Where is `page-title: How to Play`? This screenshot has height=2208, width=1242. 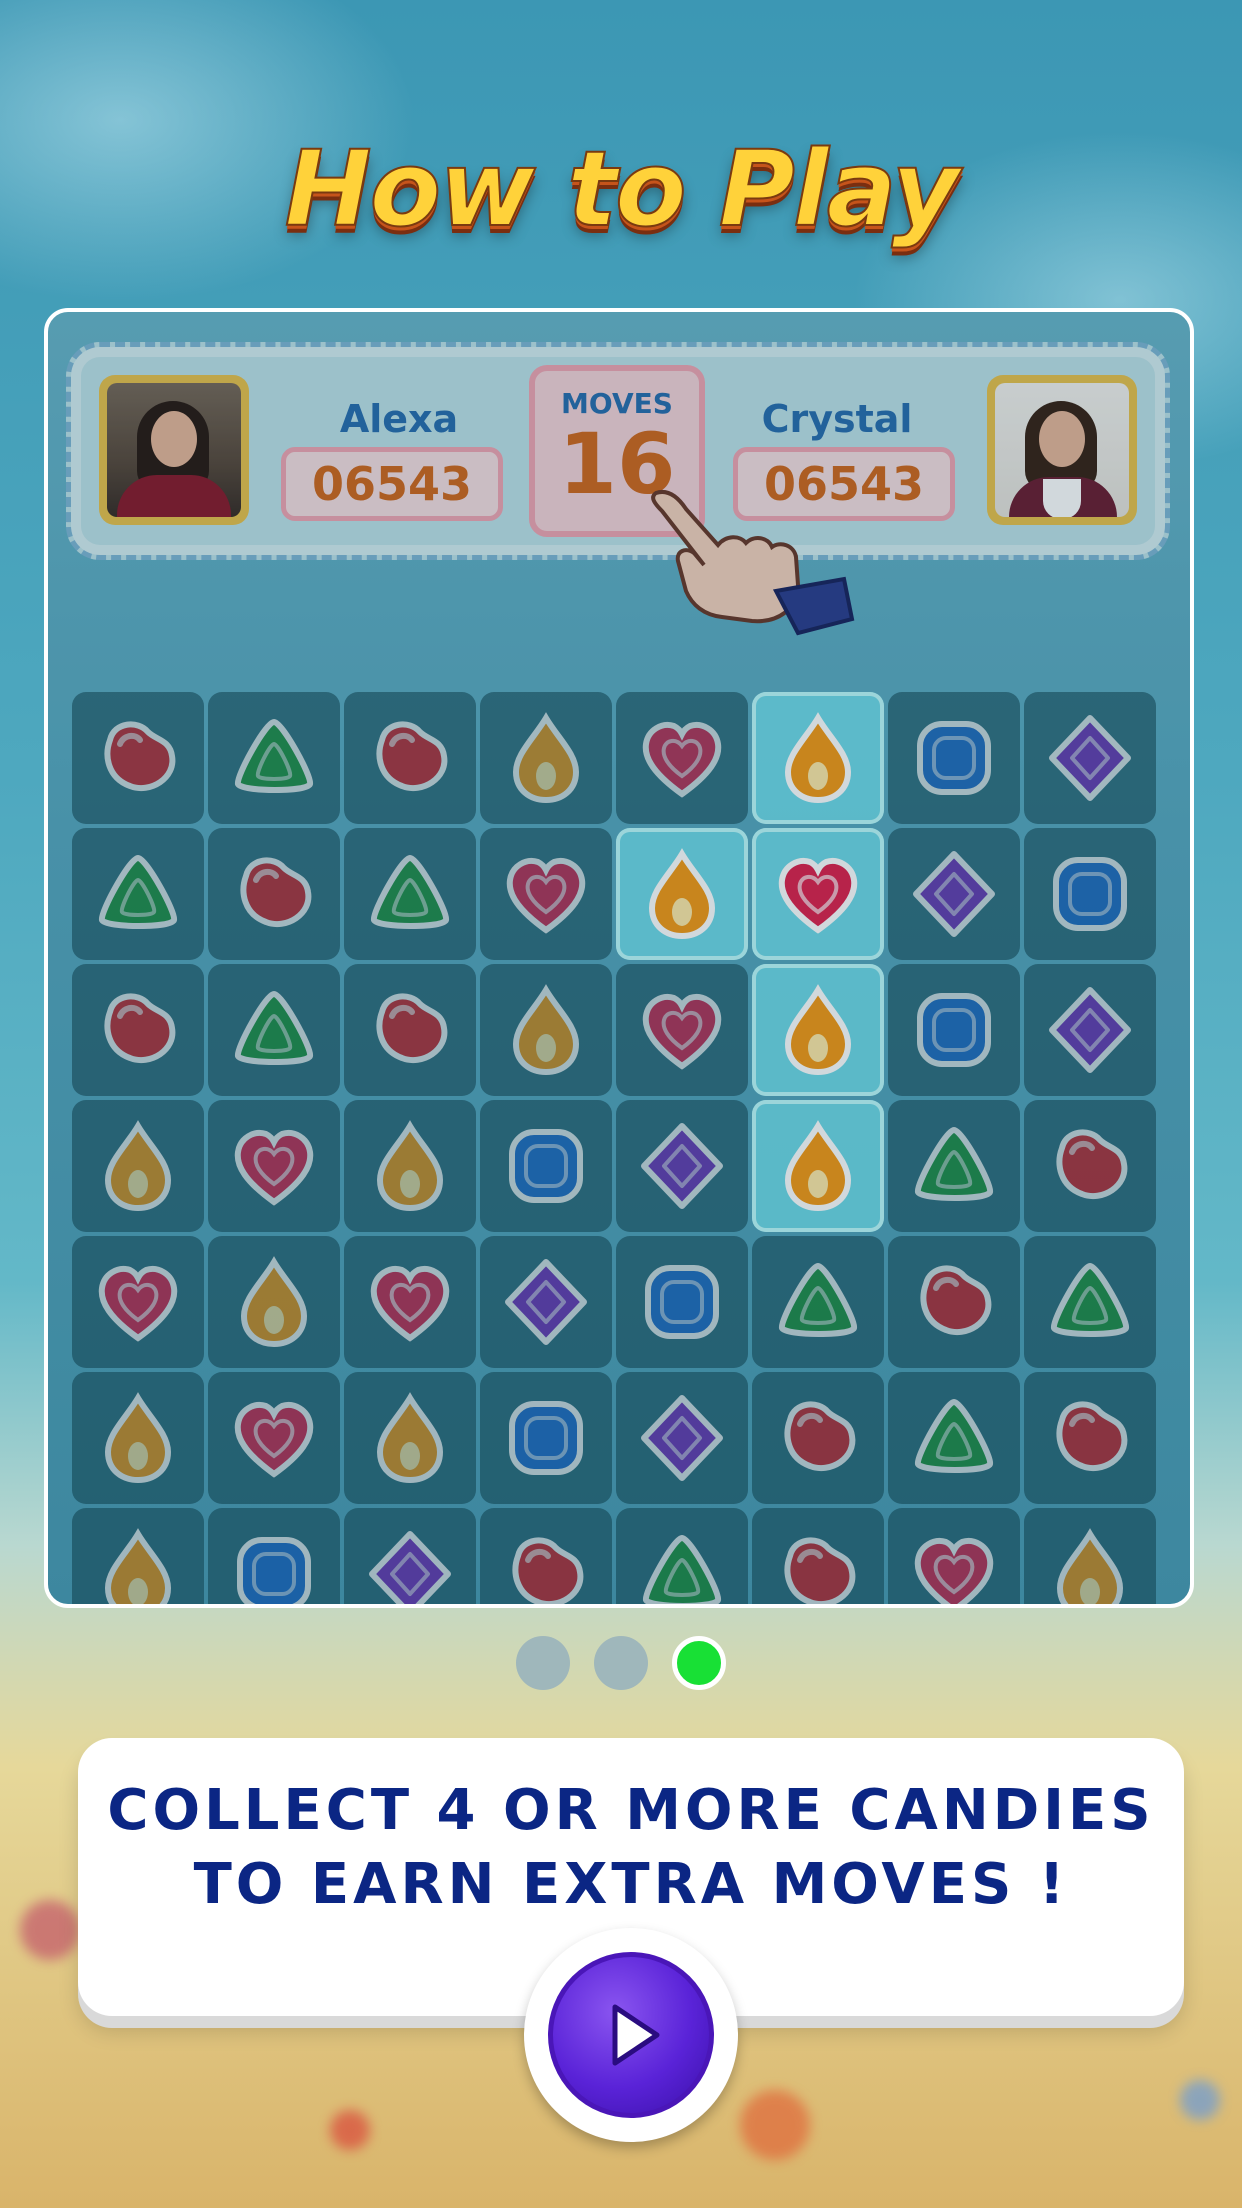 page-title: How to Play is located at coordinates (622, 189).